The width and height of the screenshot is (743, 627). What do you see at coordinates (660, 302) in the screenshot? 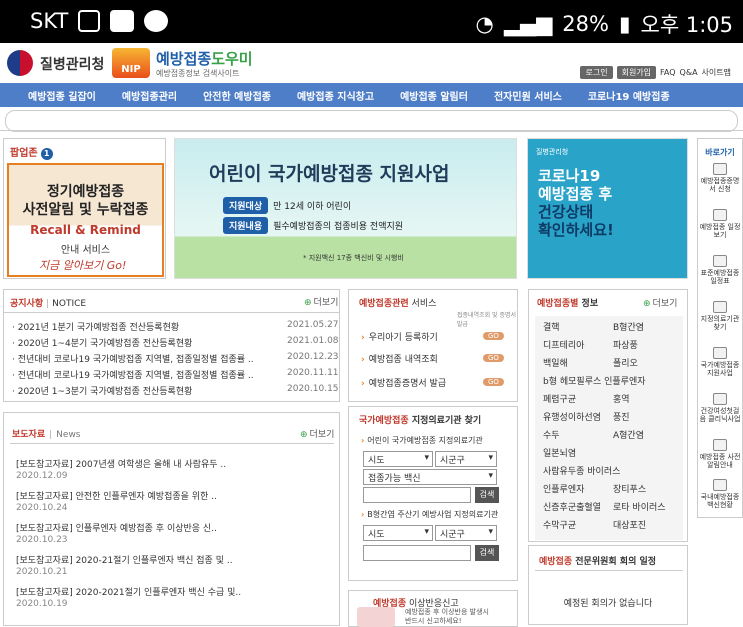
I see `disease-more-link: 더보기` at bounding box center [660, 302].